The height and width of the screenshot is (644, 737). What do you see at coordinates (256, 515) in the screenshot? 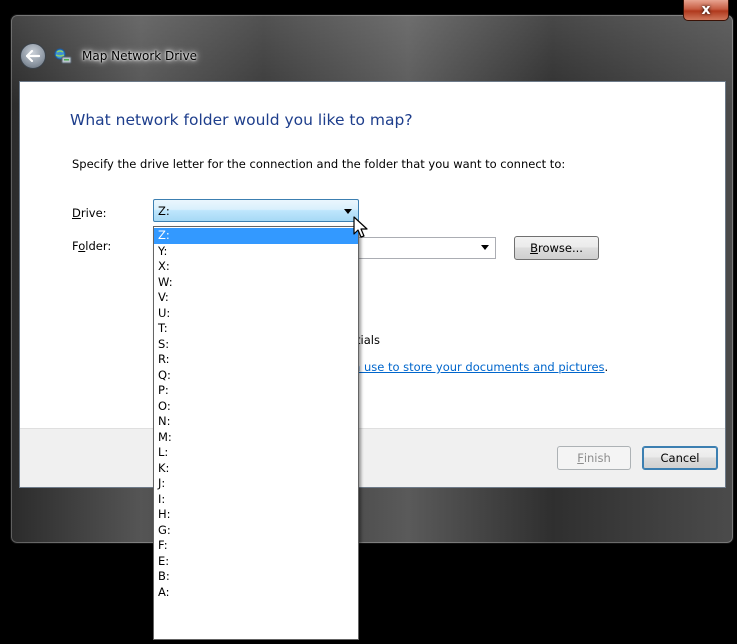
I see `dropdown-option: H:` at bounding box center [256, 515].